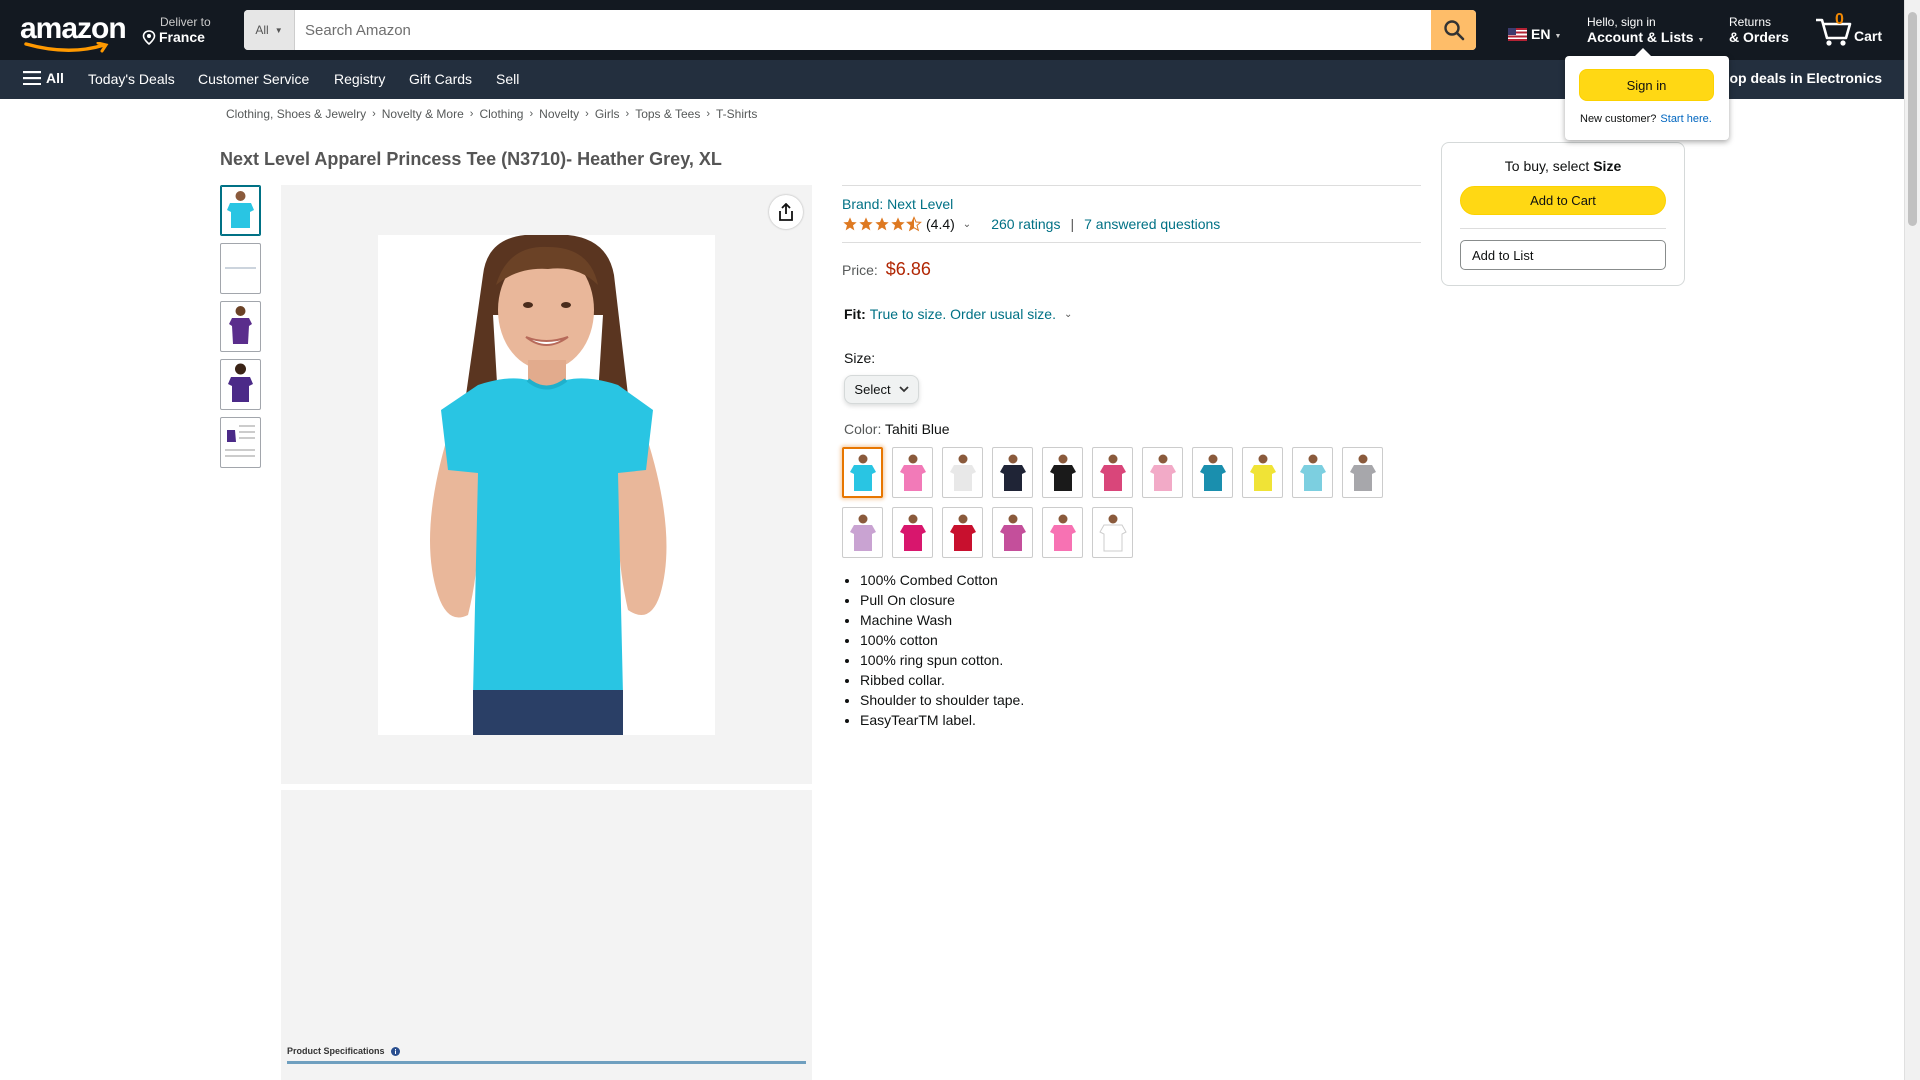 The image size is (1920, 1080). Describe the element at coordinates (359, 79) in the screenshot. I see `nav-link-registry: Registry` at that location.